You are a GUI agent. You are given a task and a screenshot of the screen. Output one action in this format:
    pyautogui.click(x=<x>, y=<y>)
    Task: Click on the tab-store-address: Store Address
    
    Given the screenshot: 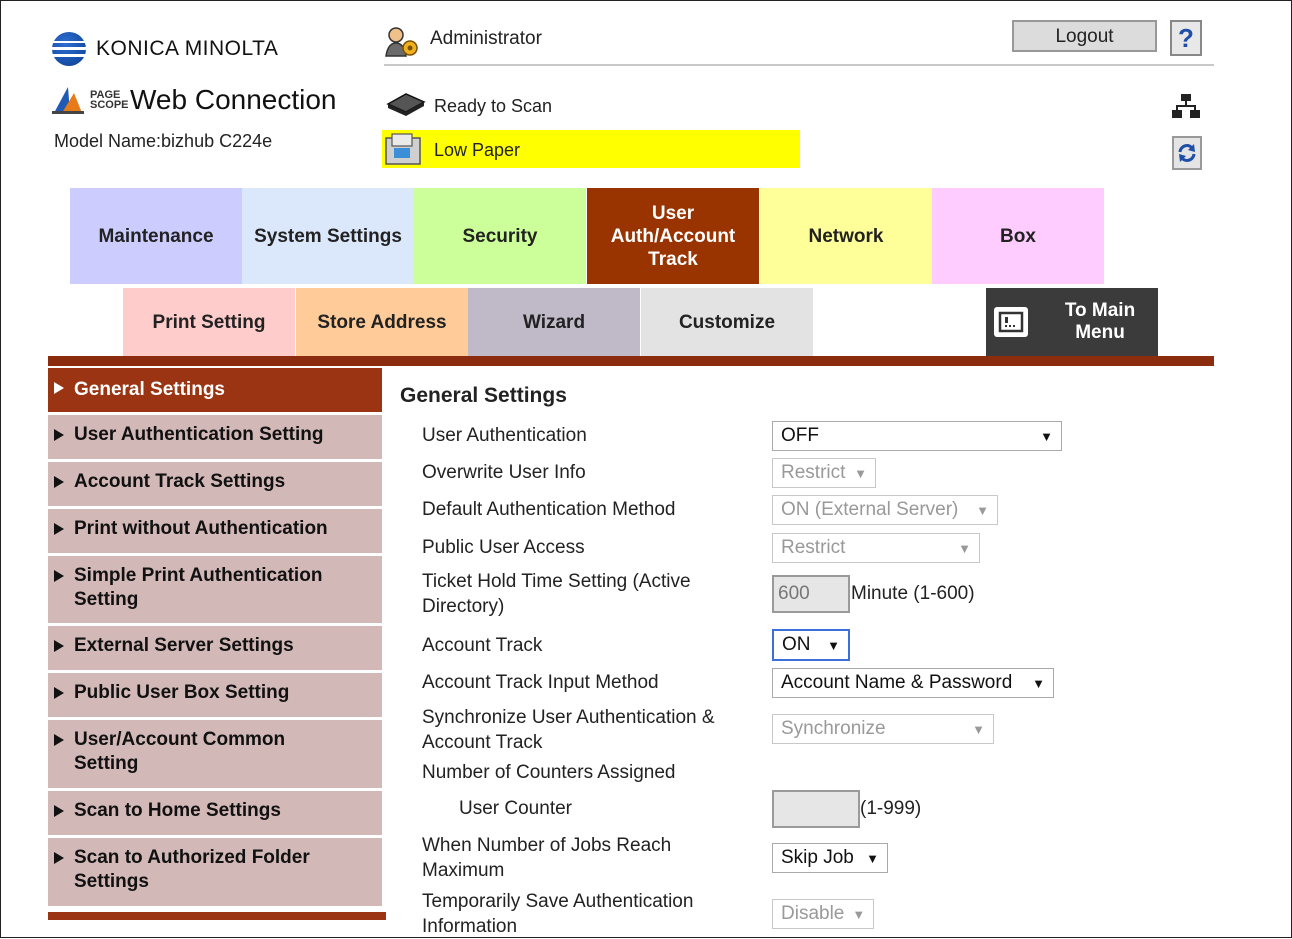 What is the action you would take?
    pyautogui.click(x=382, y=322)
    